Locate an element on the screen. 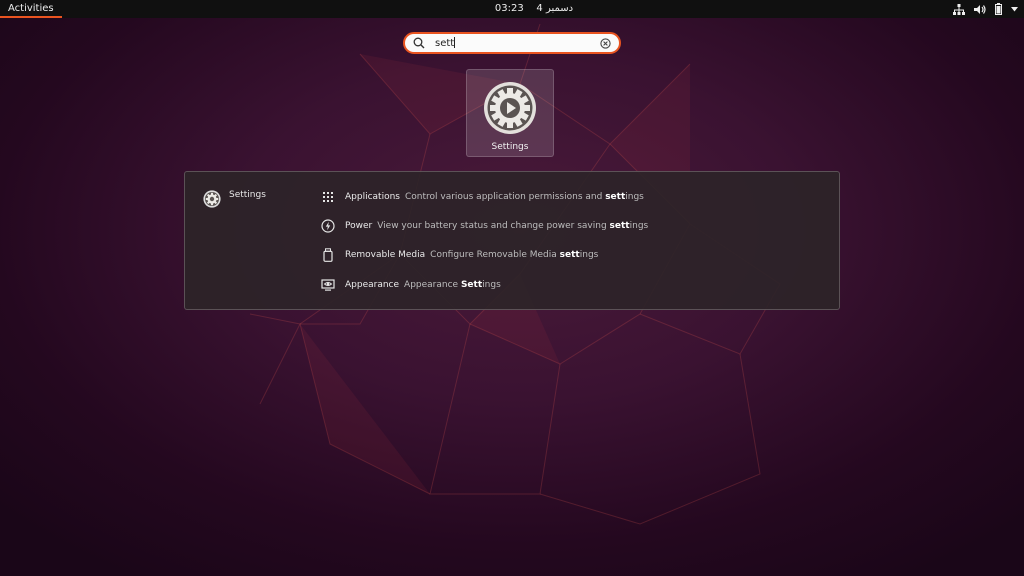 The height and width of the screenshot is (576, 1024). menu-arrow-icon is located at coordinates (1014, 9).